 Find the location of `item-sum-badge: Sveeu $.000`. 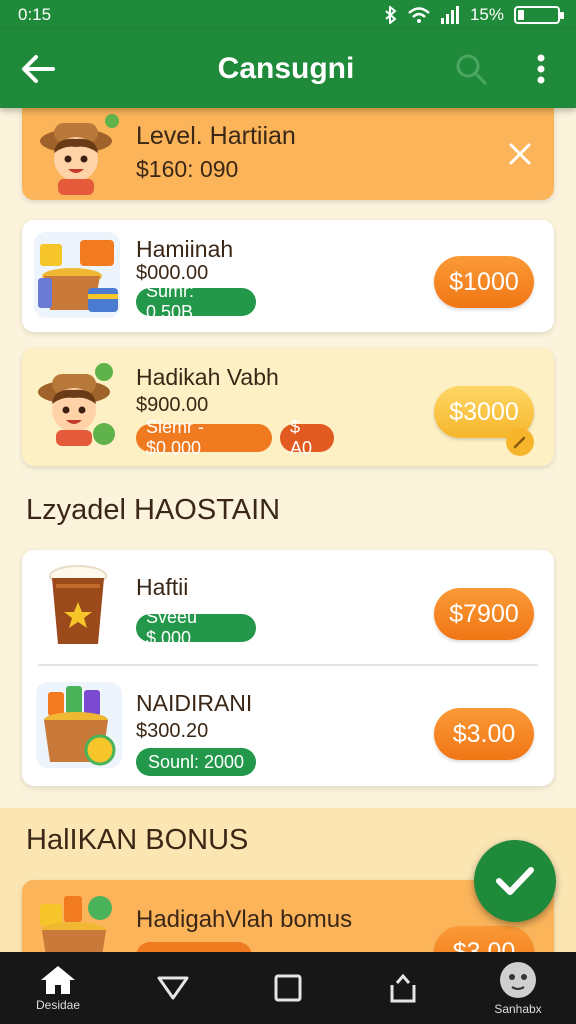

item-sum-badge: Sveeu $.000 is located at coordinates (196, 627).